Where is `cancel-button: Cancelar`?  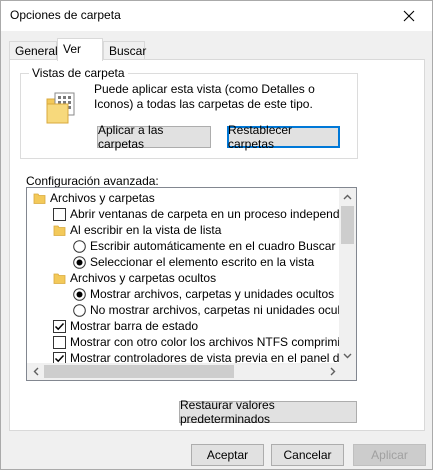
cancel-button: Cancelar is located at coordinates (307, 455).